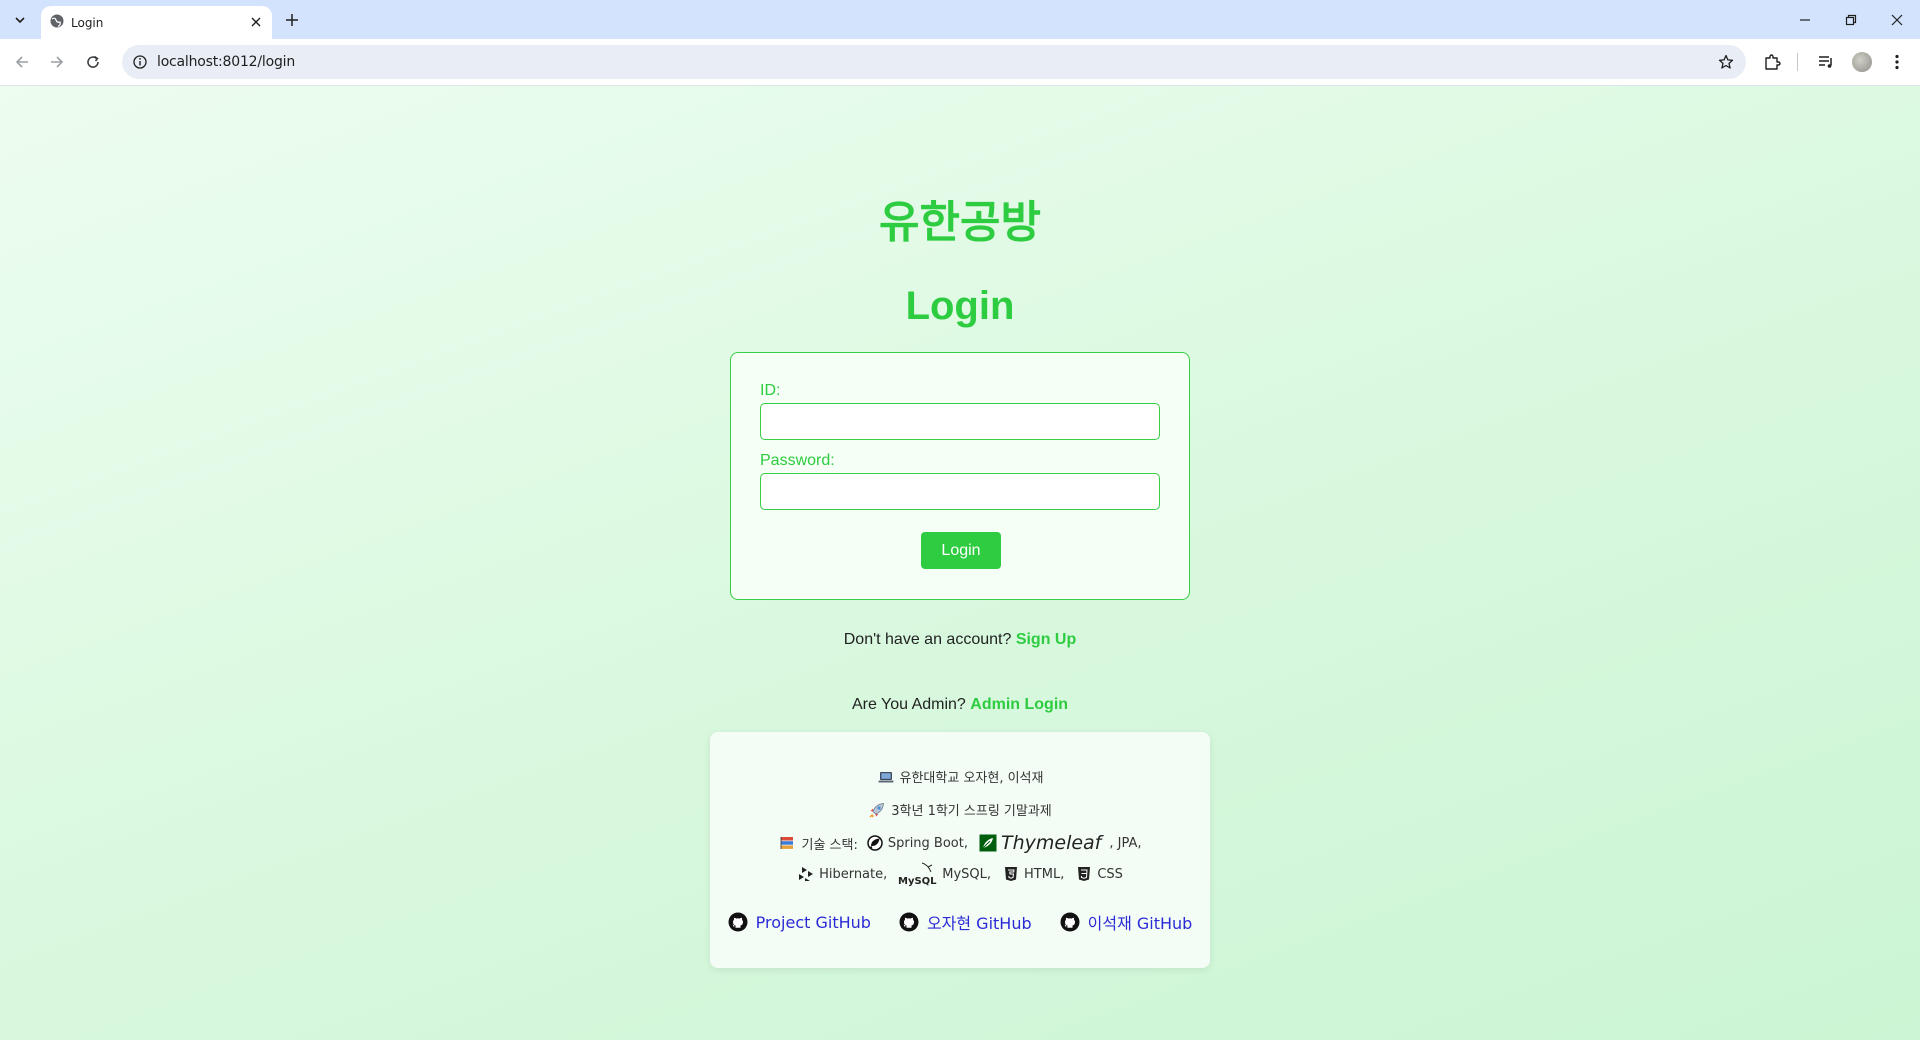 This screenshot has height=1040, width=1920. I want to click on tab-close-button, so click(256, 22).